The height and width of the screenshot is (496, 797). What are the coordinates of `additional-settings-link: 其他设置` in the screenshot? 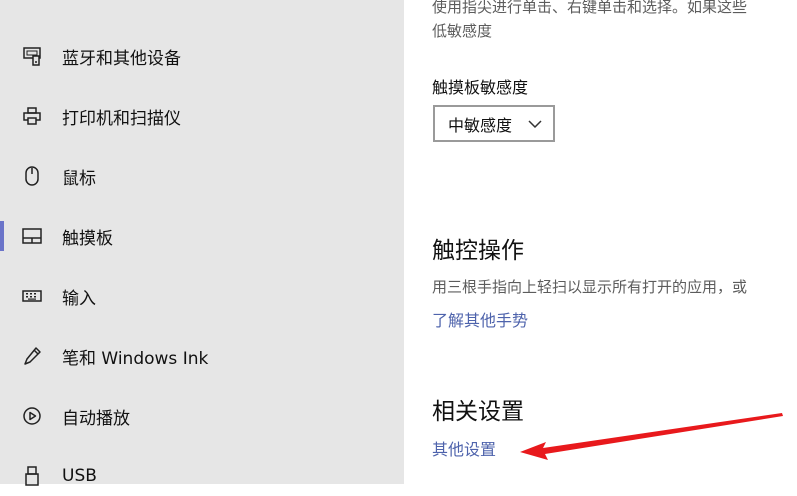 It's located at (464, 448).